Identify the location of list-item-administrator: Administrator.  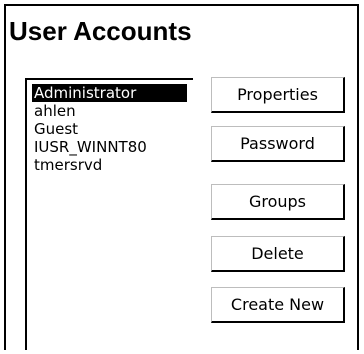
(109, 93).